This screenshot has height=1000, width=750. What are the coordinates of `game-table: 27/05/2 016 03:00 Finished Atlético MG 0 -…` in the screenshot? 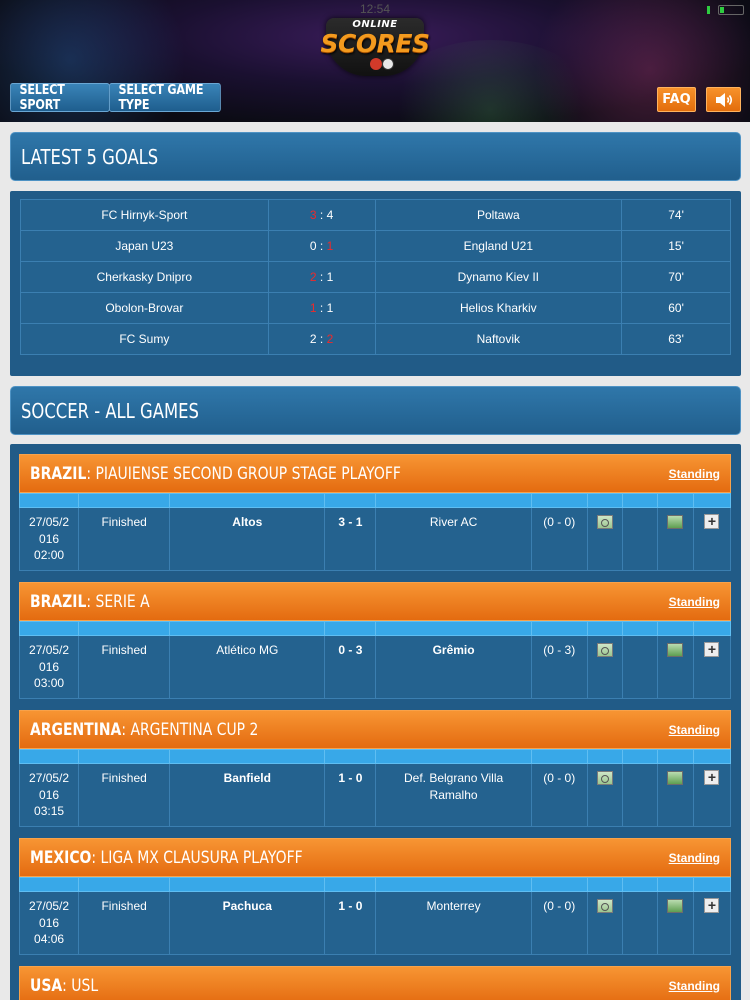 It's located at (375, 660).